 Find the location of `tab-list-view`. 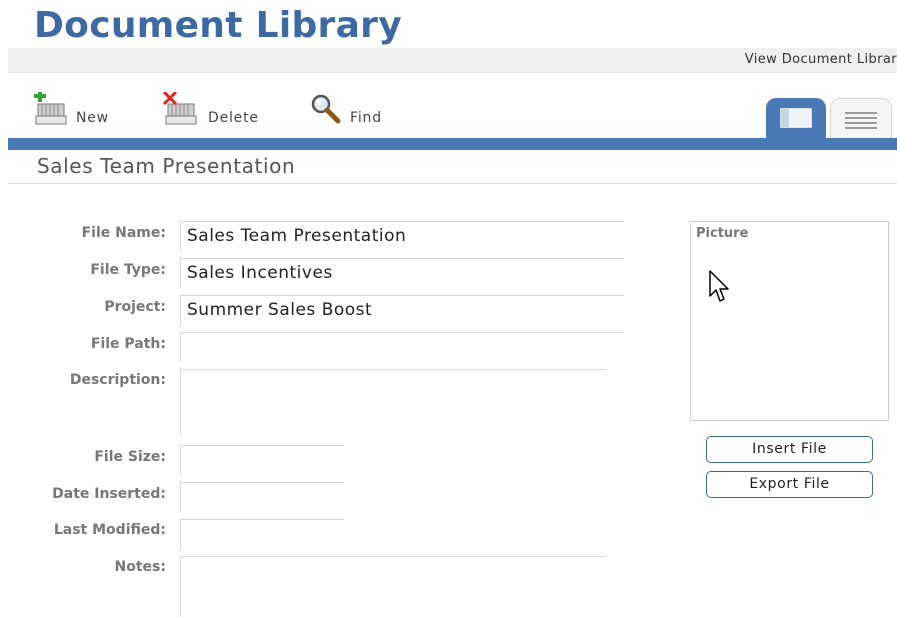

tab-list-view is located at coordinates (861, 118).